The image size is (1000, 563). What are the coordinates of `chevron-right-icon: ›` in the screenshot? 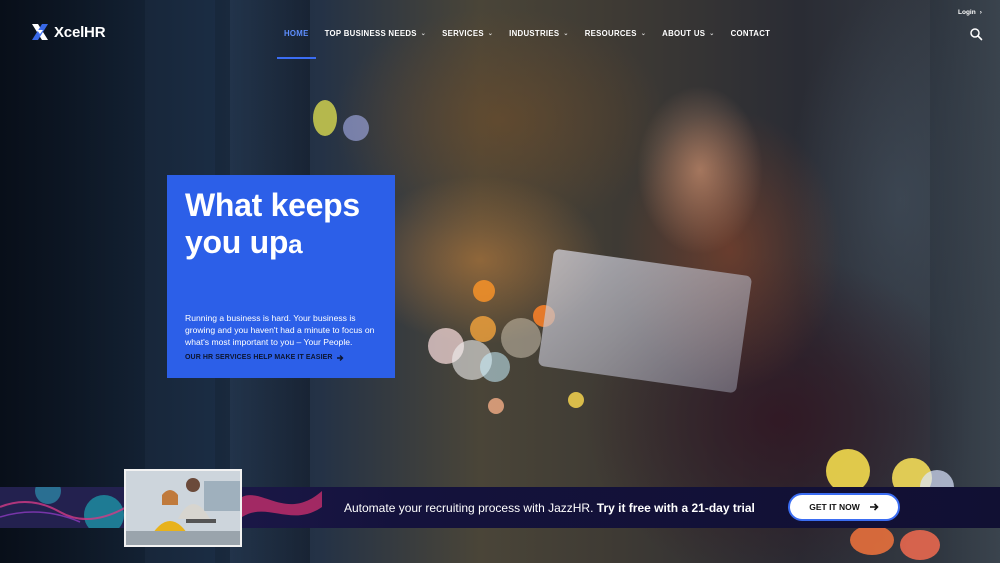 It's located at (980, 12).